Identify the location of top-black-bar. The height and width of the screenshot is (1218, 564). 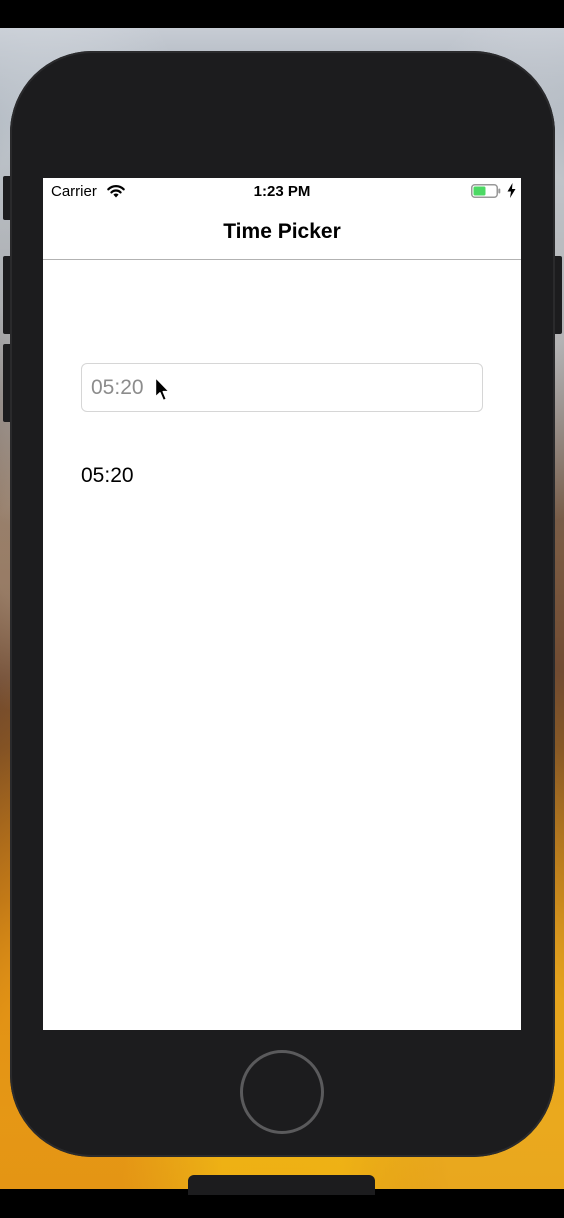
(282, 14).